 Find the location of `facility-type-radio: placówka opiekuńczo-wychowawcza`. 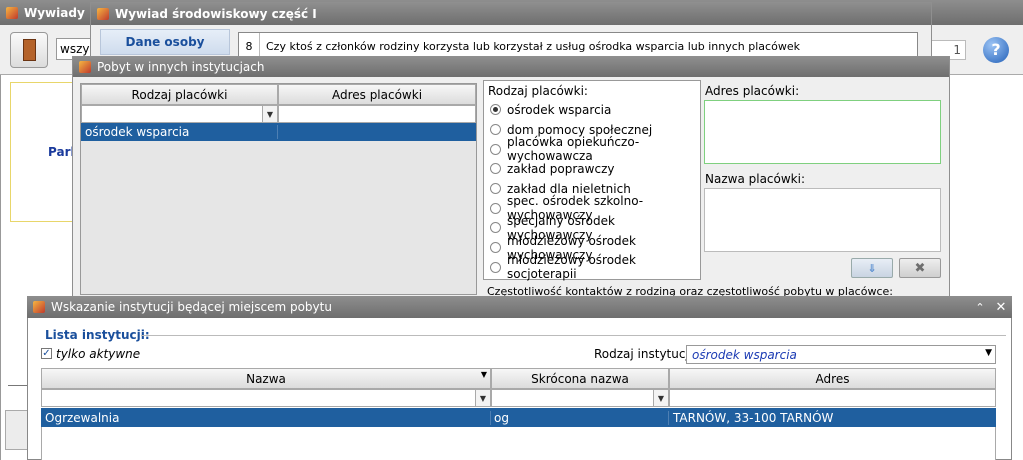

facility-type-radio: placówka opiekuńczo-wychowawcza is located at coordinates (595, 149).